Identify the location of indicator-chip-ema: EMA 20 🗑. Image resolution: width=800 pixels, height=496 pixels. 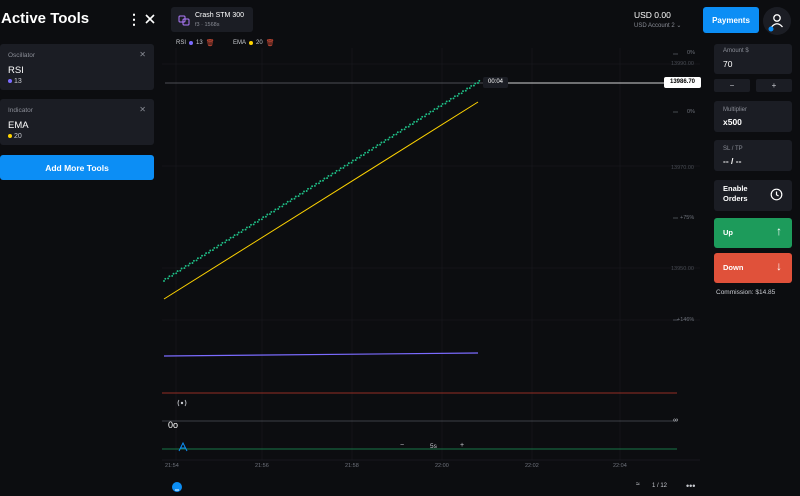
(254, 43).